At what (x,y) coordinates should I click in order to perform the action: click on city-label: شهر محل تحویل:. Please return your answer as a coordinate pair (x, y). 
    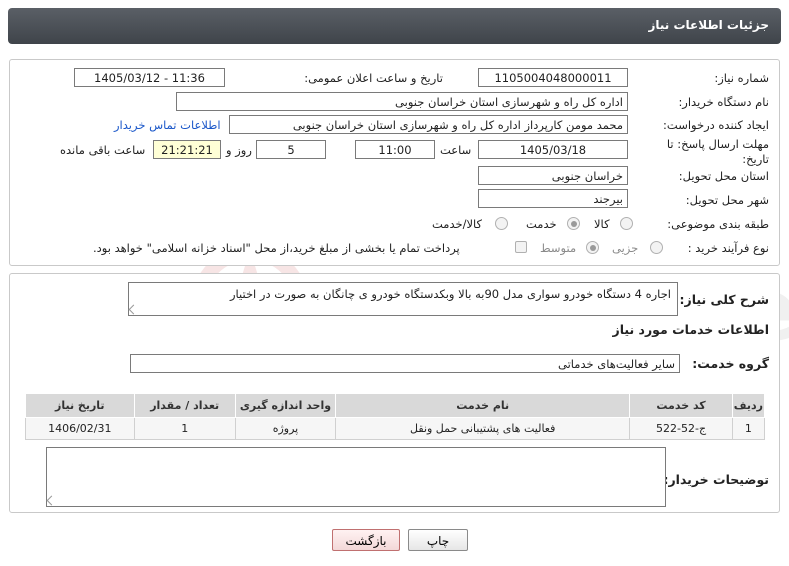
    Looking at the image, I should click on (727, 200).